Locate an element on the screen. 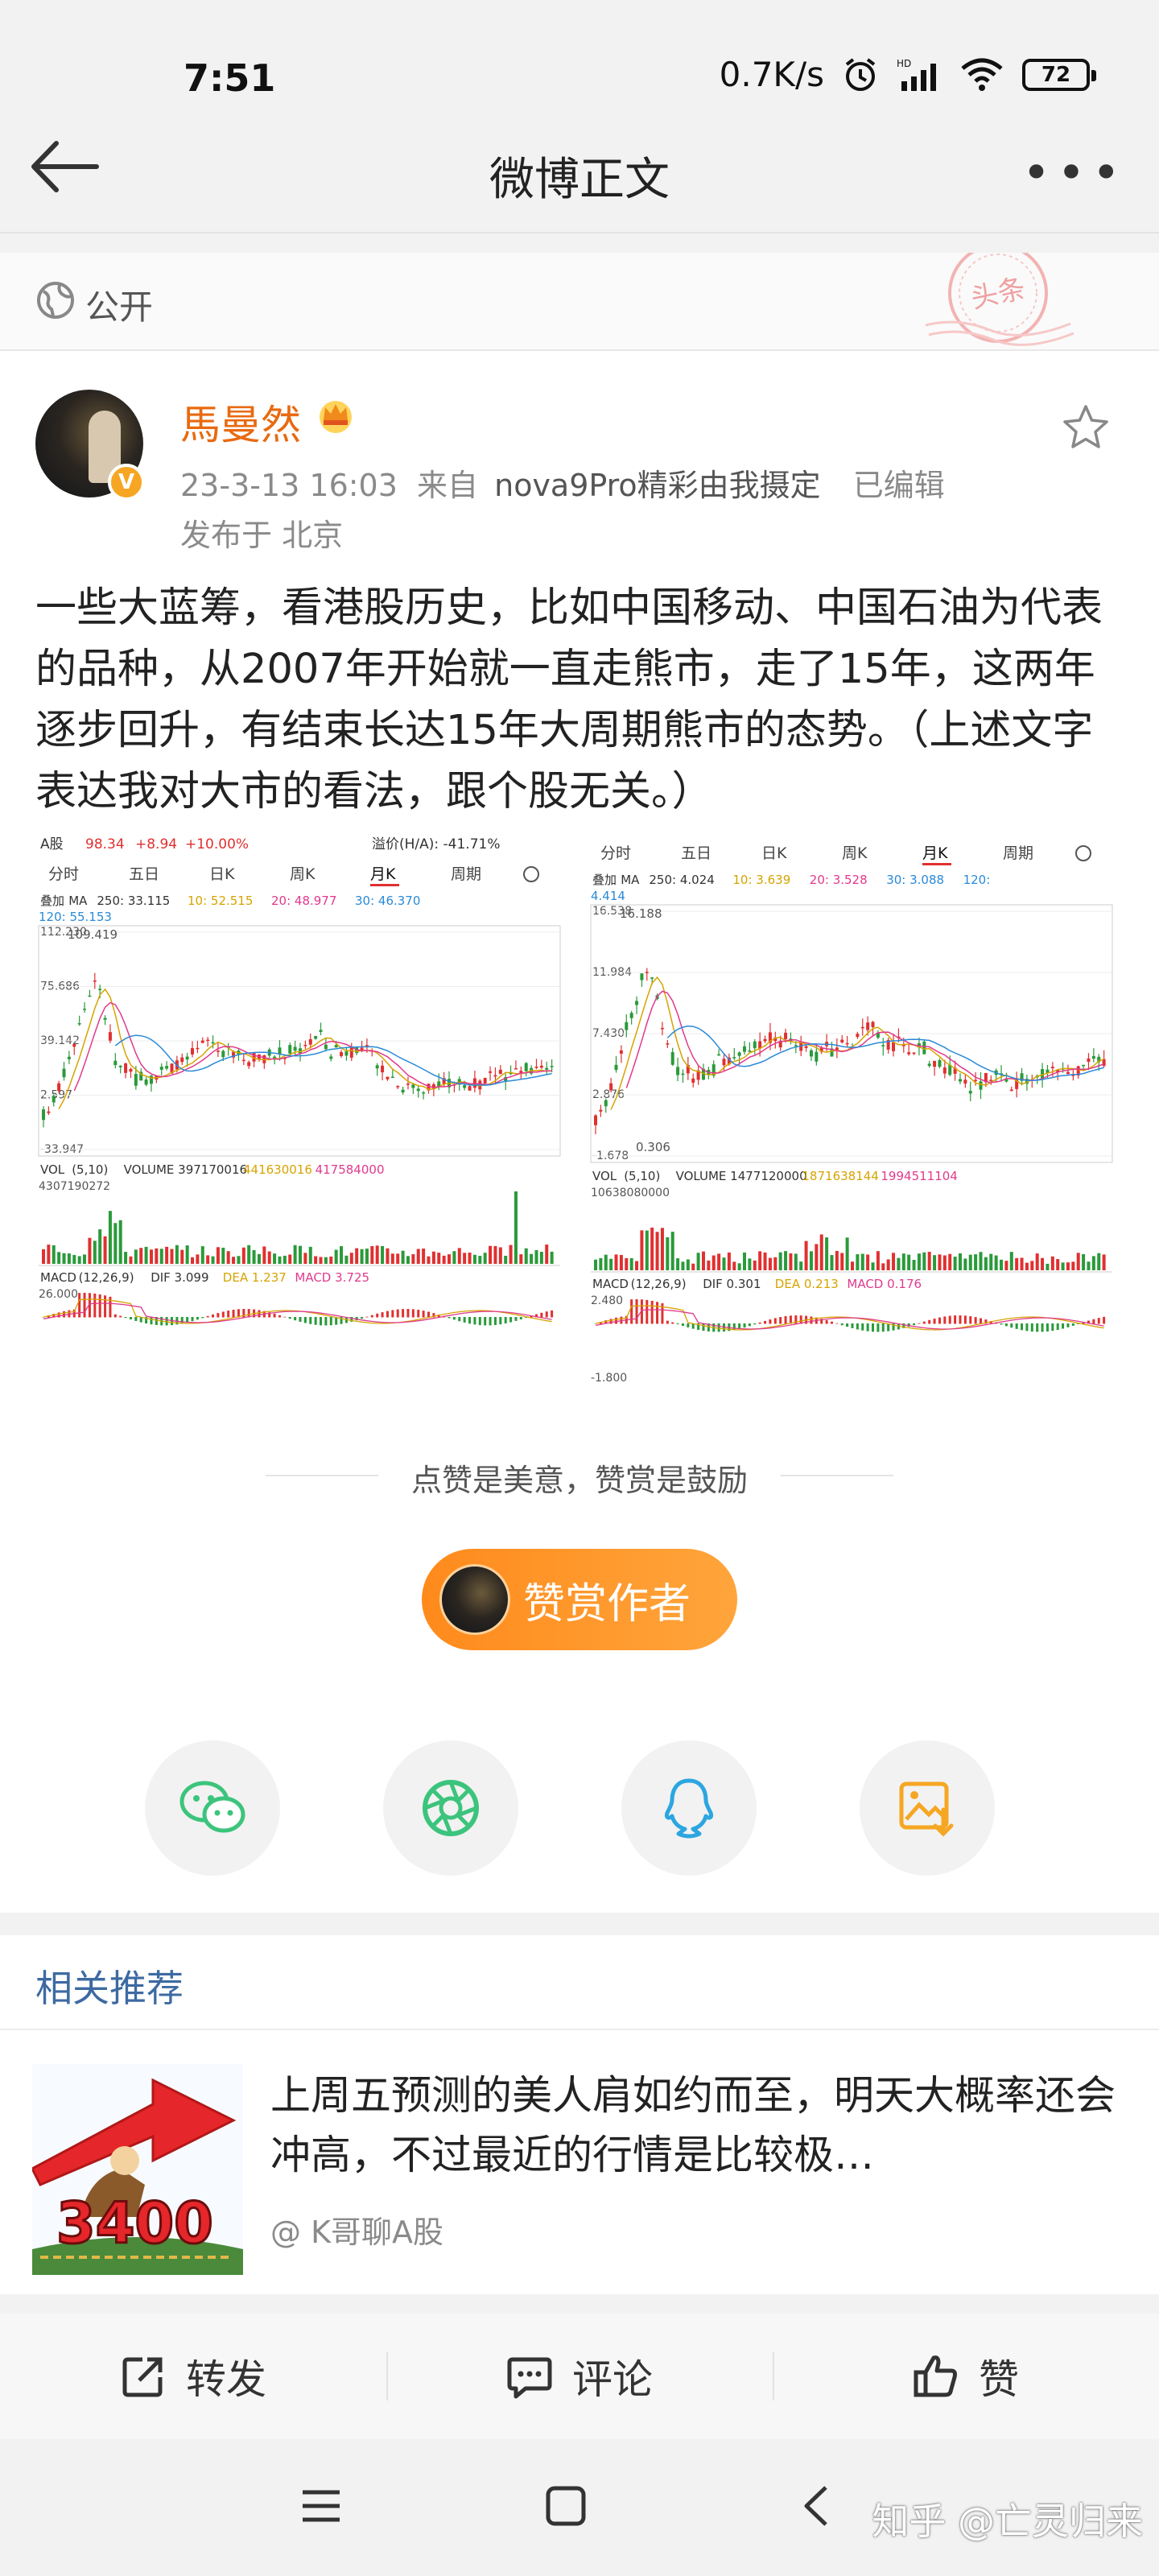  comment-button: 评论 is located at coordinates (579, 2376).